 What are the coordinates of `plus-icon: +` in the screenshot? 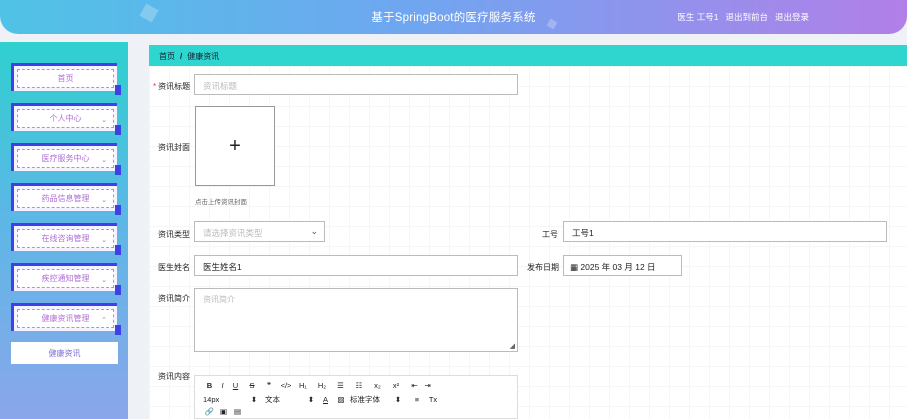 It's located at (235, 145).